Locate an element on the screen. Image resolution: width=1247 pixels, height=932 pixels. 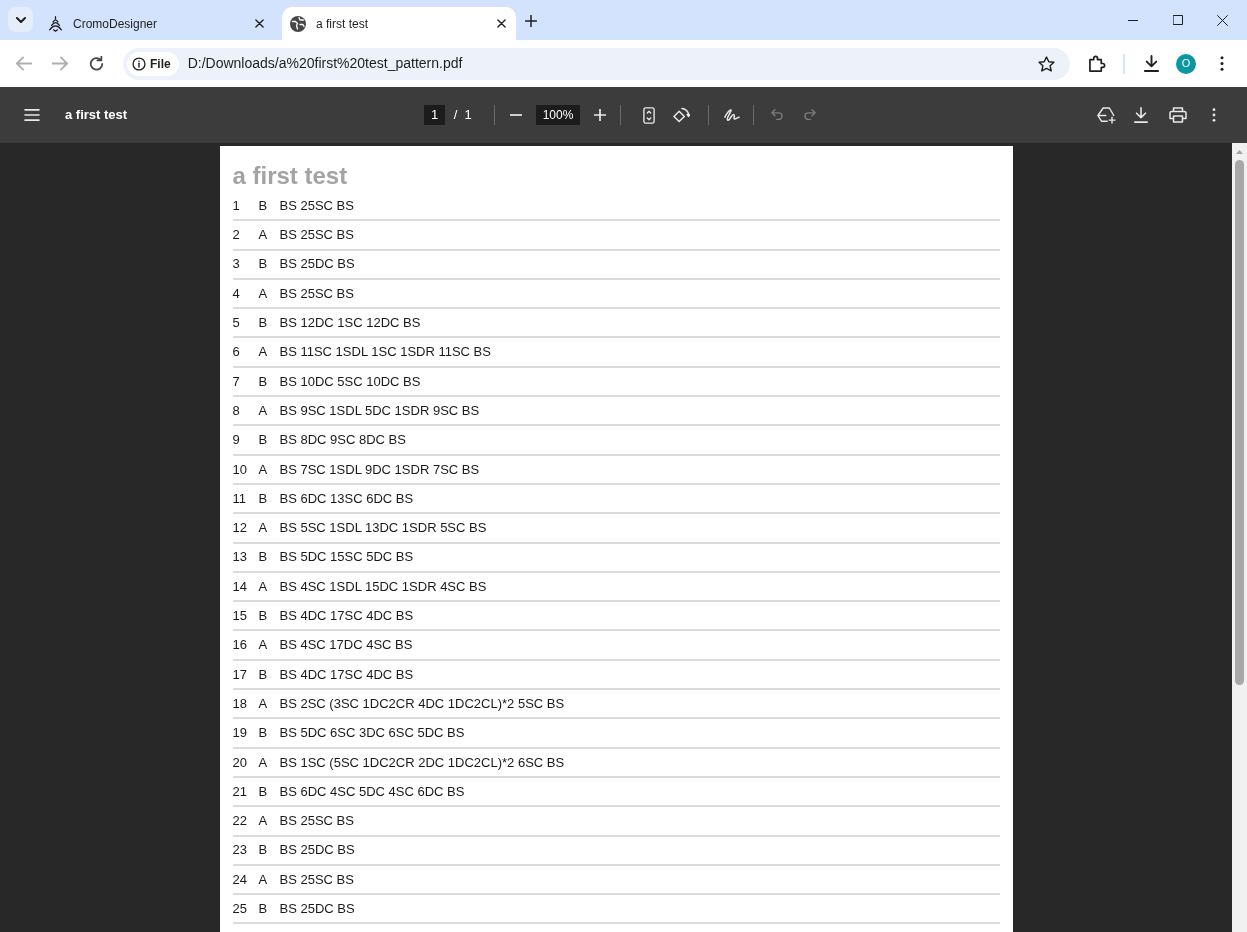
profile-avatar: O is located at coordinates (1186, 63).